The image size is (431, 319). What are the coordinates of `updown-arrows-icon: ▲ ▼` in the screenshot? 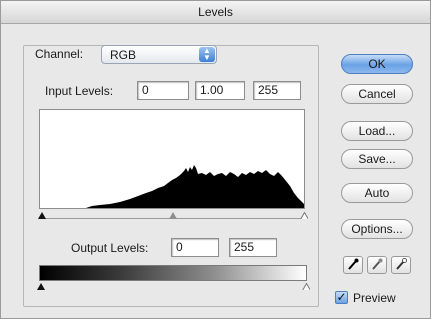 It's located at (207, 54).